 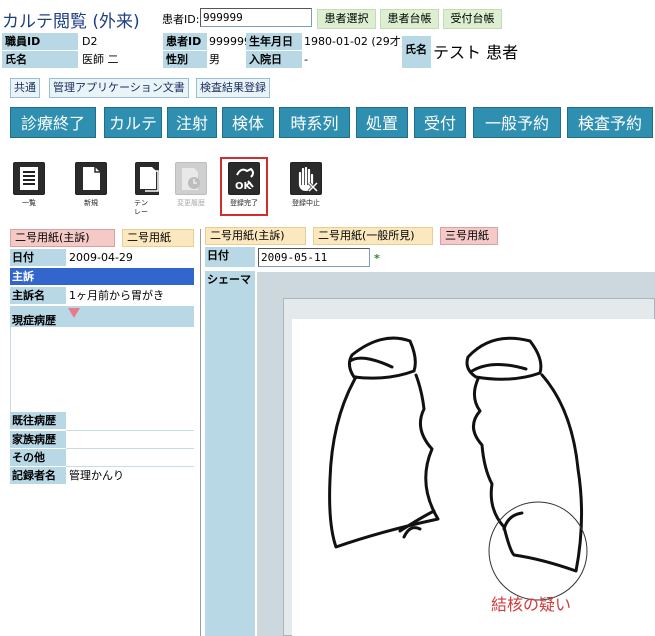 What do you see at coordinates (141, 206) in the screenshot?
I see `template-label: テン レー` at bounding box center [141, 206].